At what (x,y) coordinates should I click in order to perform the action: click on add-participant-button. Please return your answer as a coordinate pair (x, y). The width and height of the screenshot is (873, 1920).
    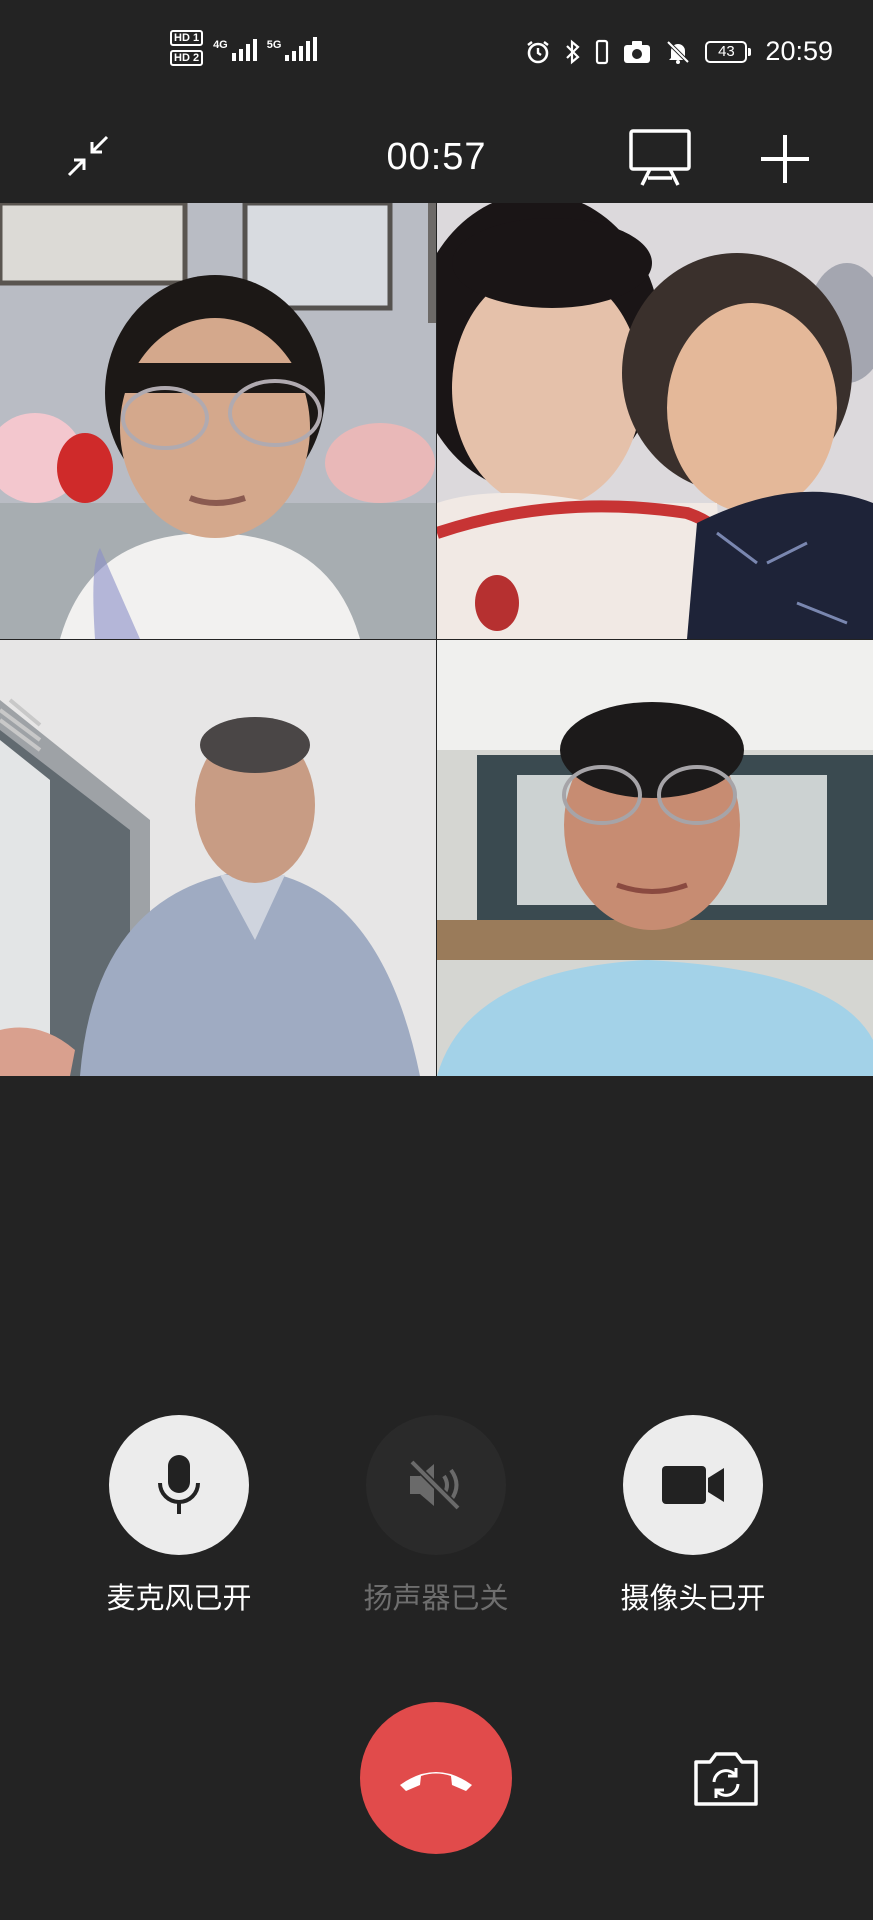
    Looking at the image, I should click on (785, 159).